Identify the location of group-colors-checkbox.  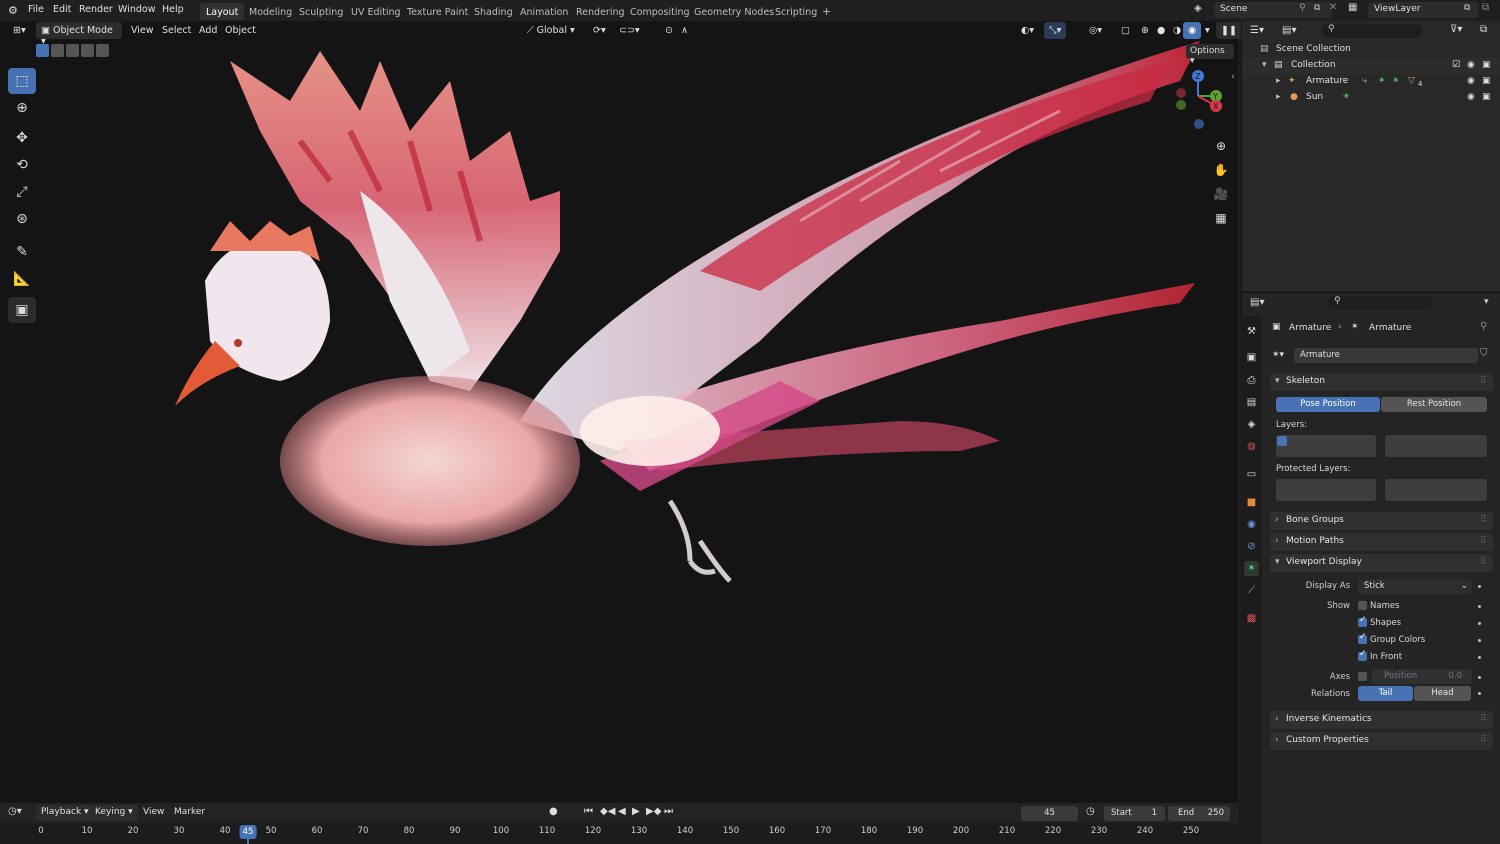
(1362, 638).